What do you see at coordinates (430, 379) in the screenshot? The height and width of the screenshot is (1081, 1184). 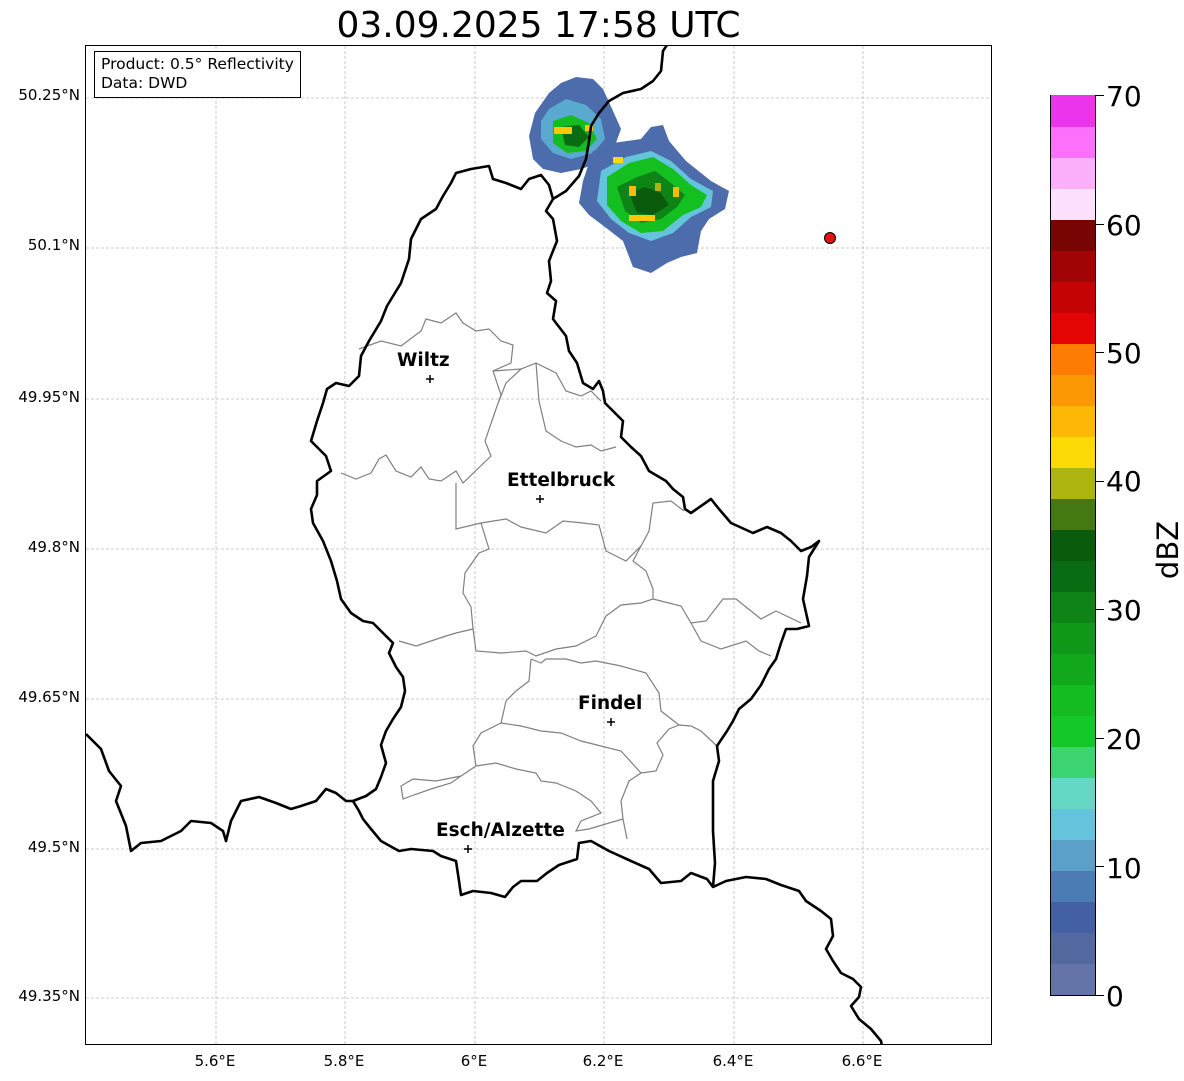 I see `city-marker-wiltz` at bounding box center [430, 379].